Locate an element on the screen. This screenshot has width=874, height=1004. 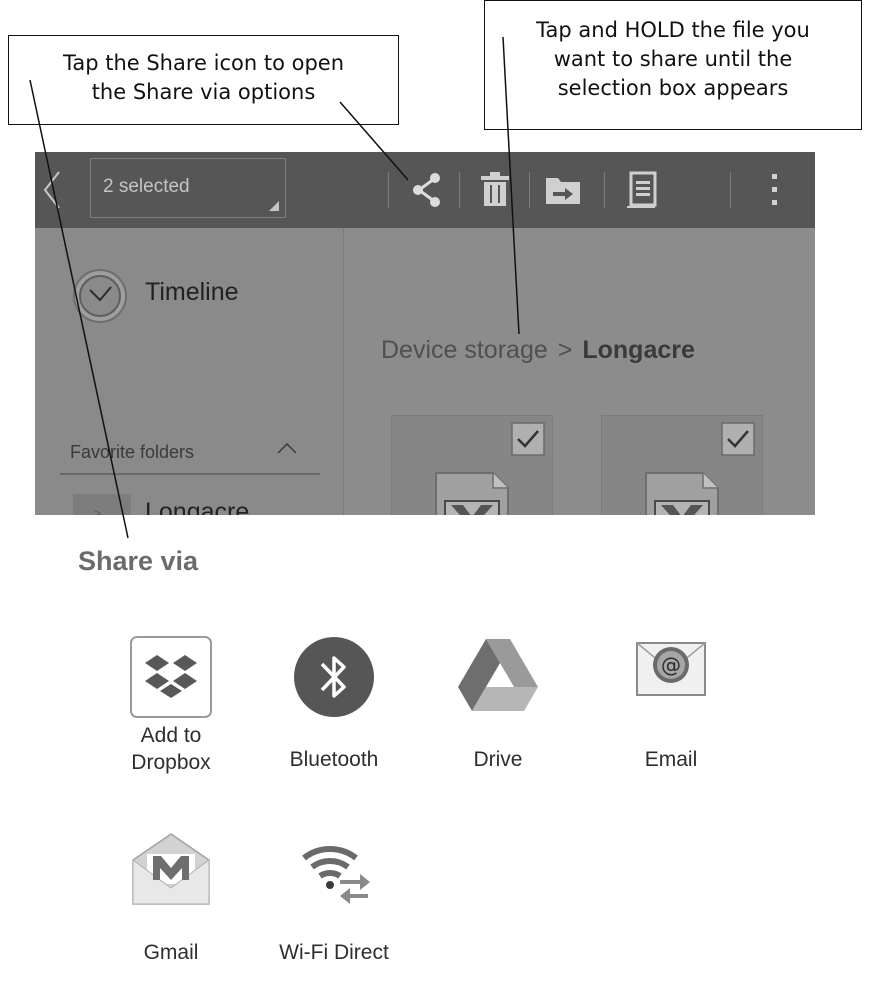
callout-text-line: the Share via options is located at coordinates (203, 92).